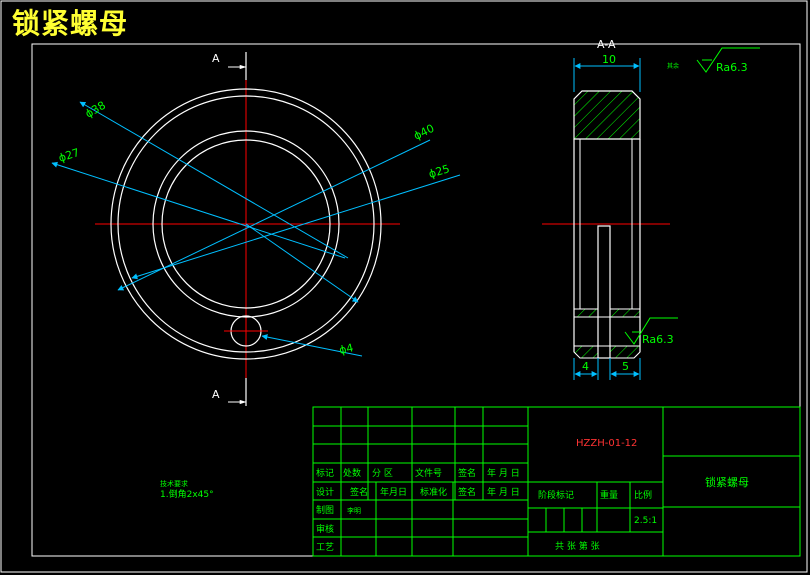  Describe the element at coordinates (610, 209) in the screenshot. I see `section-view: A-A 10 4 5 Ra6.3` at that location.